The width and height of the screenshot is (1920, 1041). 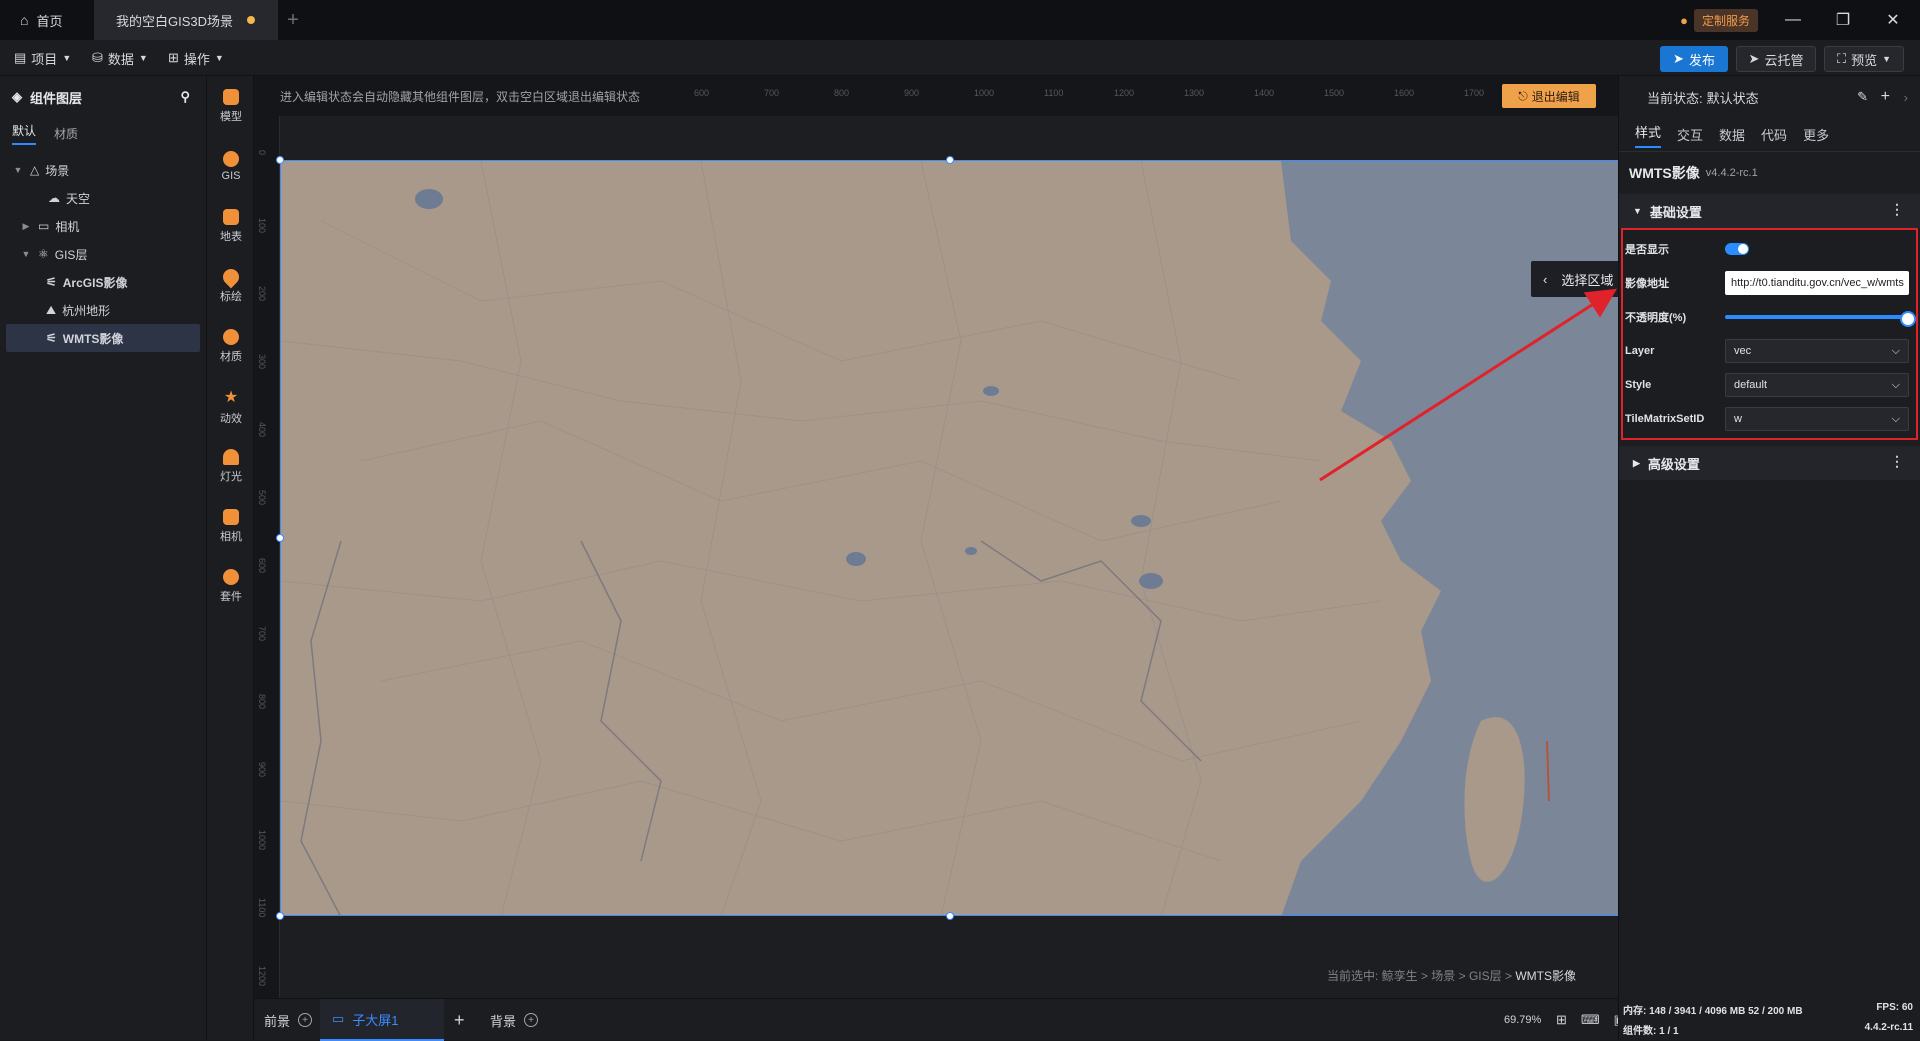 What do you see at coordinates (1817, 283) in the screenshot?
I see `url-input: http://t0.tianditu.gov.cn/vec_w/wmts` at bounding box center [1817, 283].